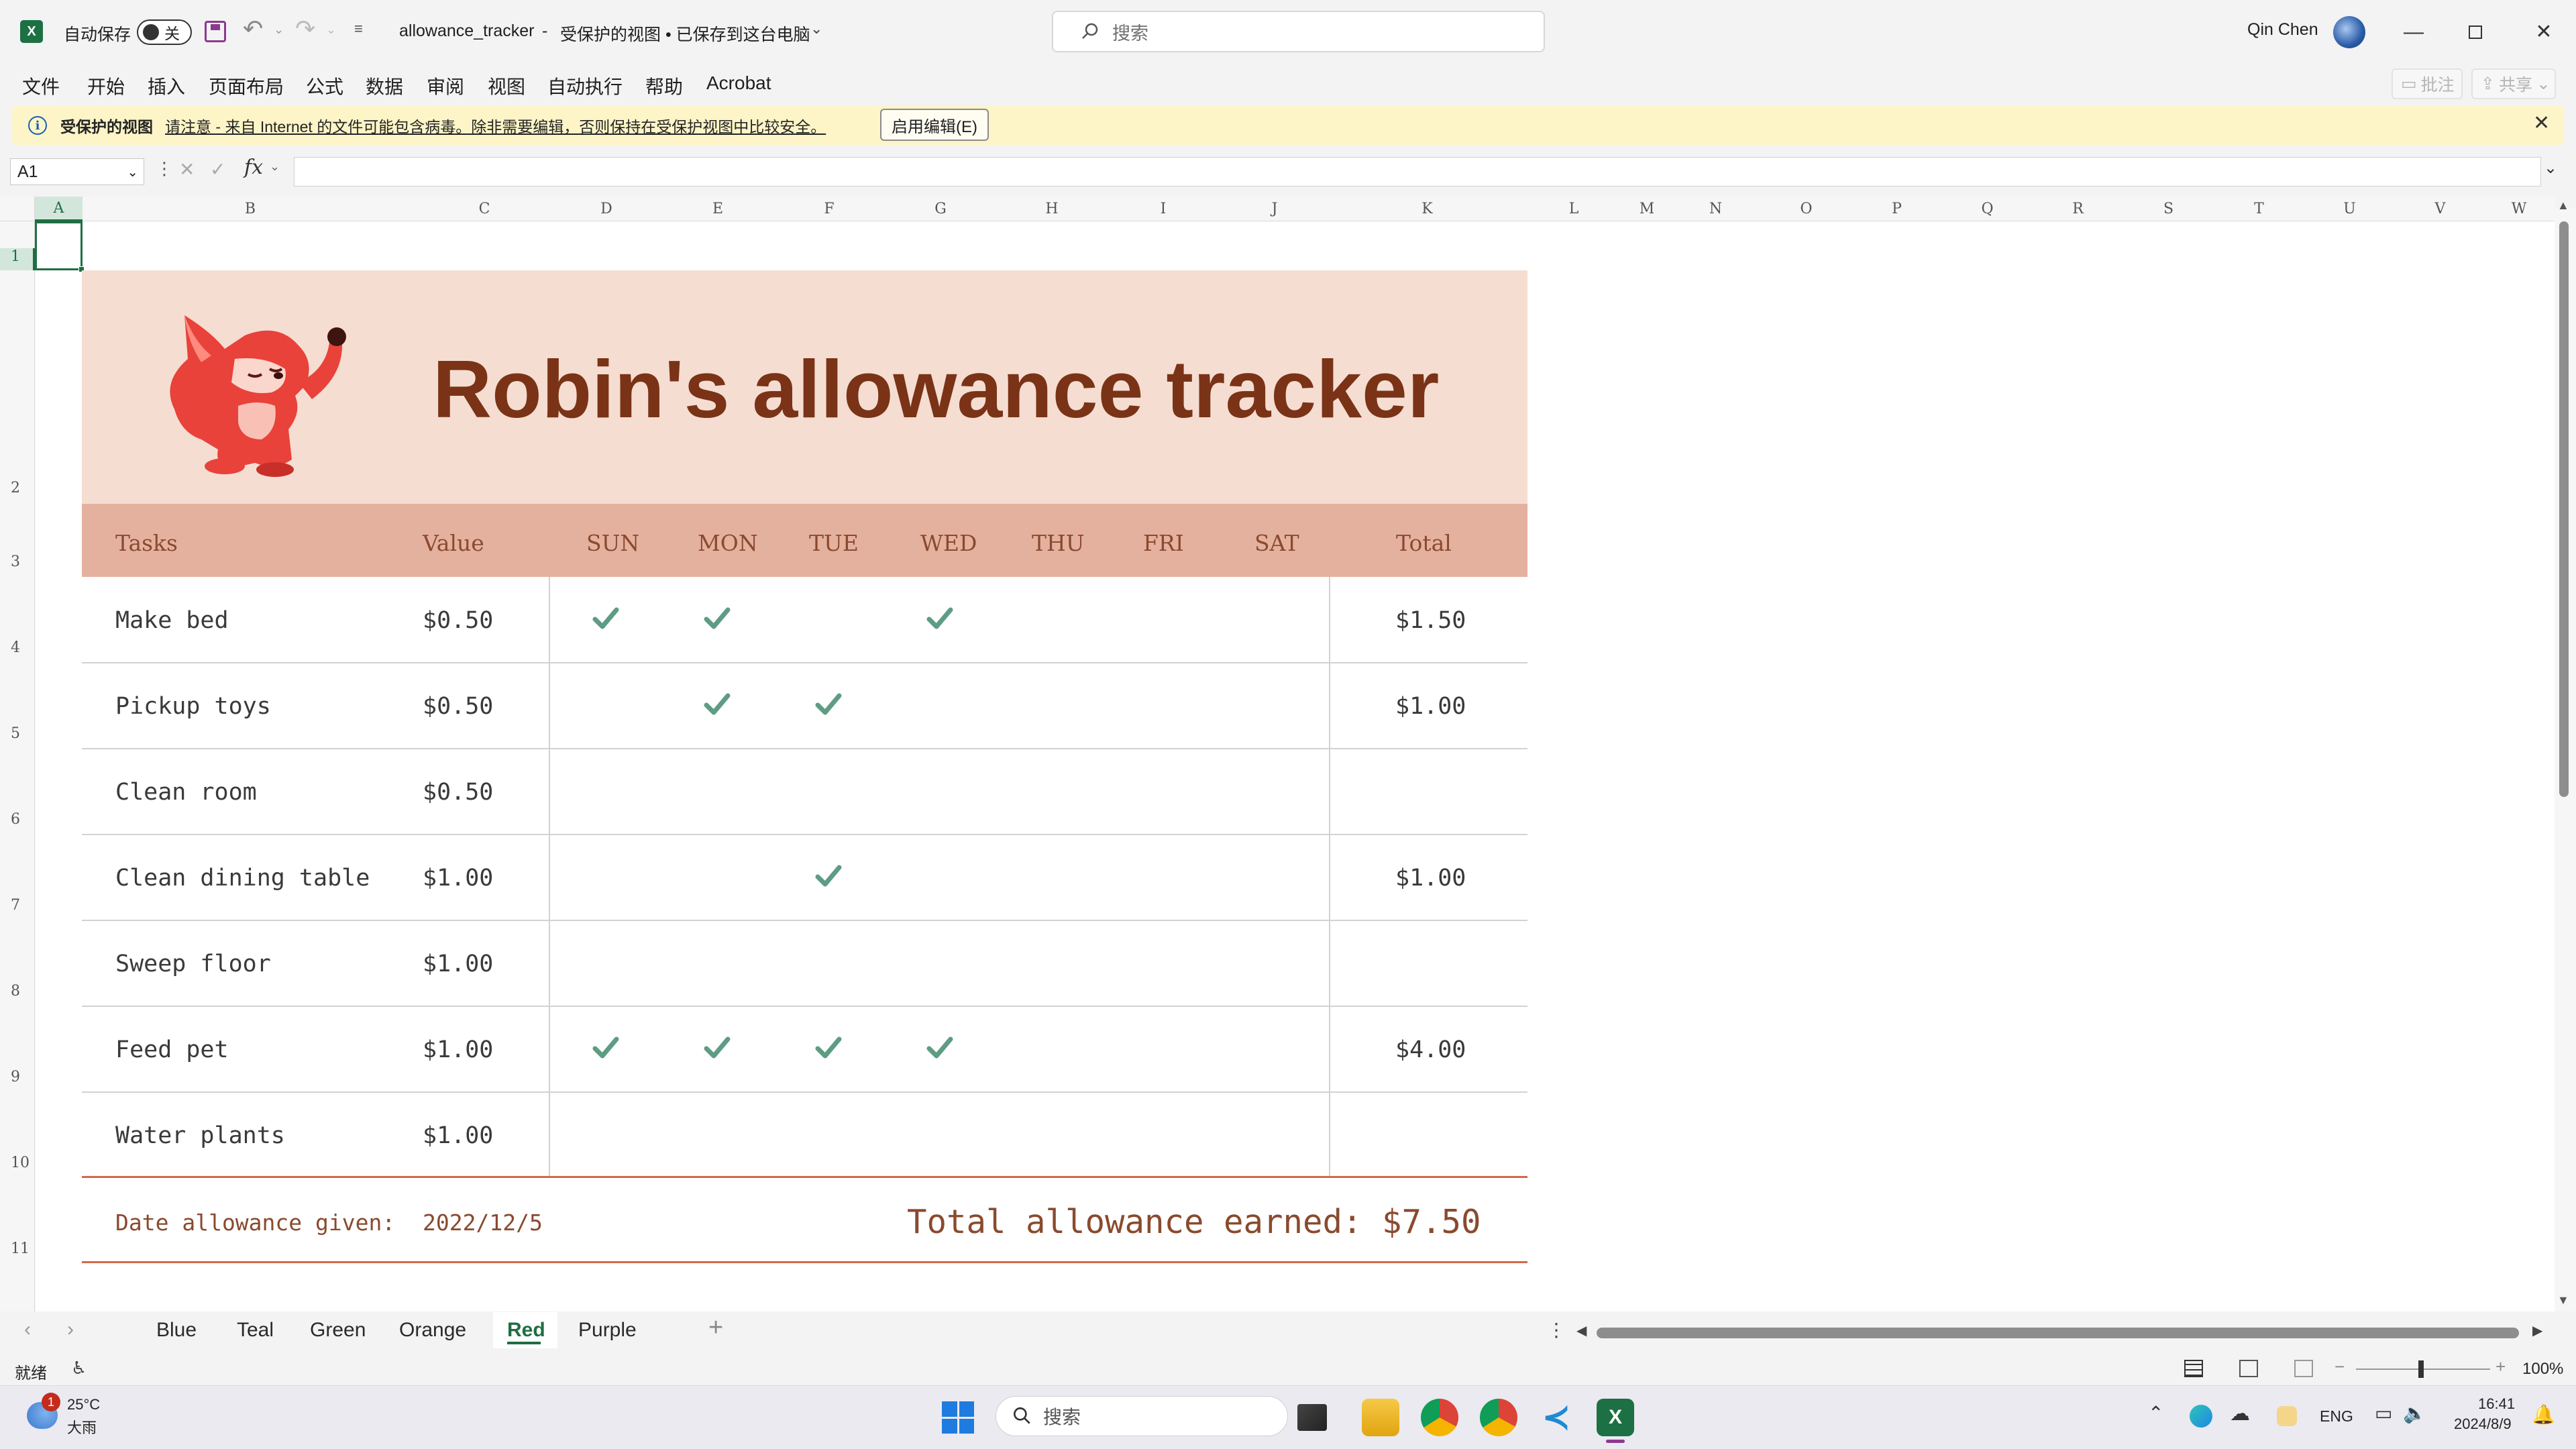  Describe the element at coordinates (1715, 209) in the screenshot. I see `col-header-n: N` at that location.